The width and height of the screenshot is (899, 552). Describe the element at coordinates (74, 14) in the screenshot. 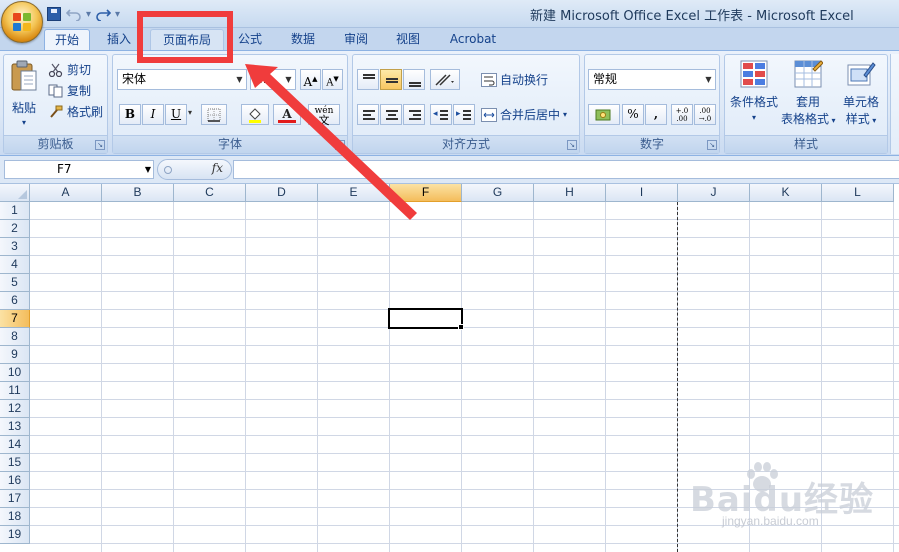

I see `undo-button` at that location.